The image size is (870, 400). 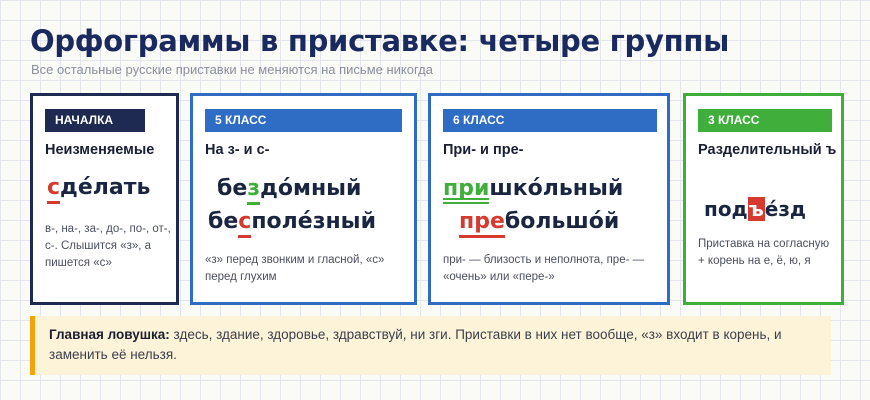 I want to click on example-word: бесполе́зный, so click(x=292, y=223).